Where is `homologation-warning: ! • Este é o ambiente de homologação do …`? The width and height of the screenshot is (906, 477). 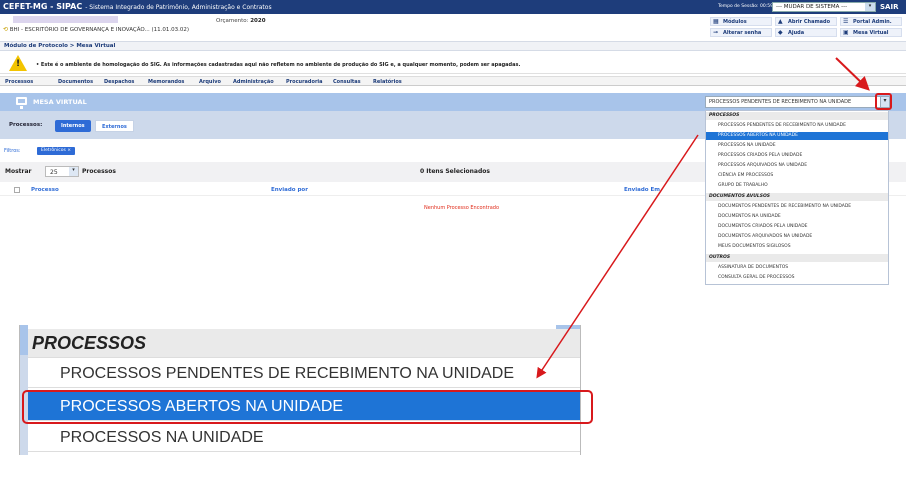
homologation-warning: ! • Este é o ambiente de homologação do … is located at coordinates (453, 64).